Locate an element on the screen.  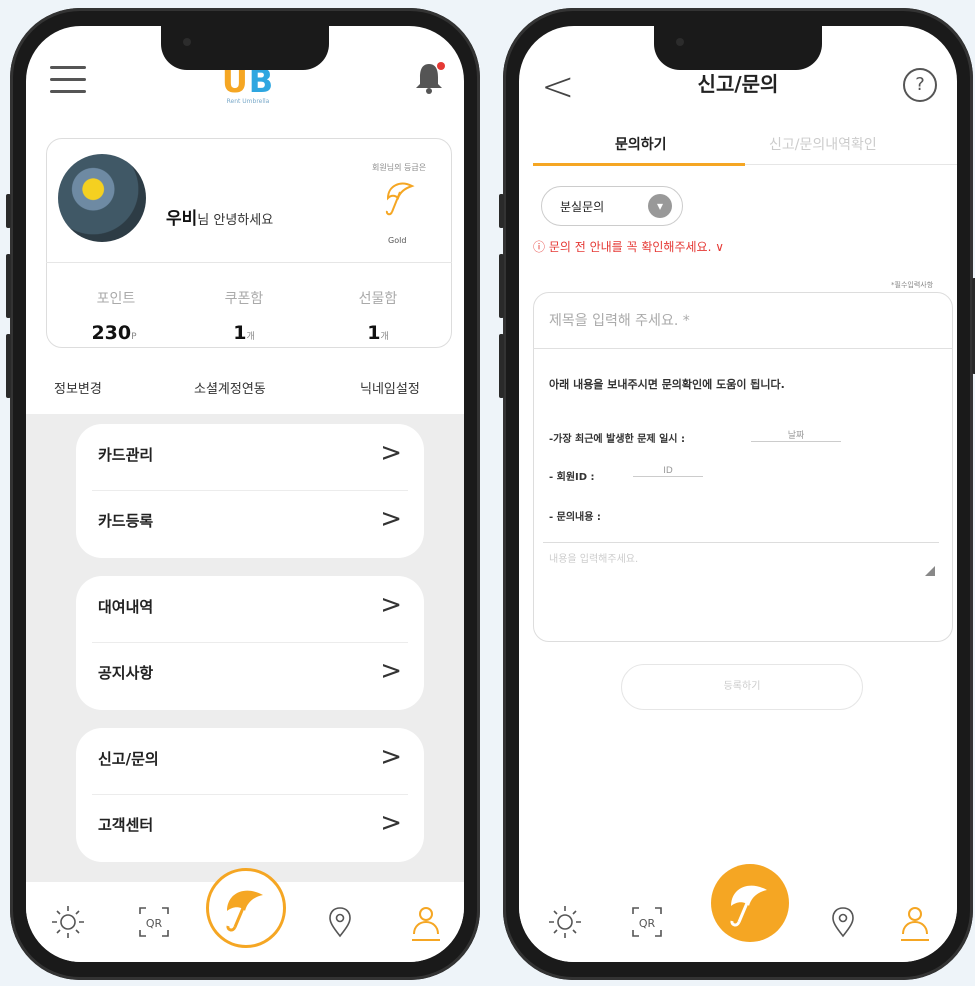
menu-item-card-register: 카드등록 > is located at coordinates (252, 522).